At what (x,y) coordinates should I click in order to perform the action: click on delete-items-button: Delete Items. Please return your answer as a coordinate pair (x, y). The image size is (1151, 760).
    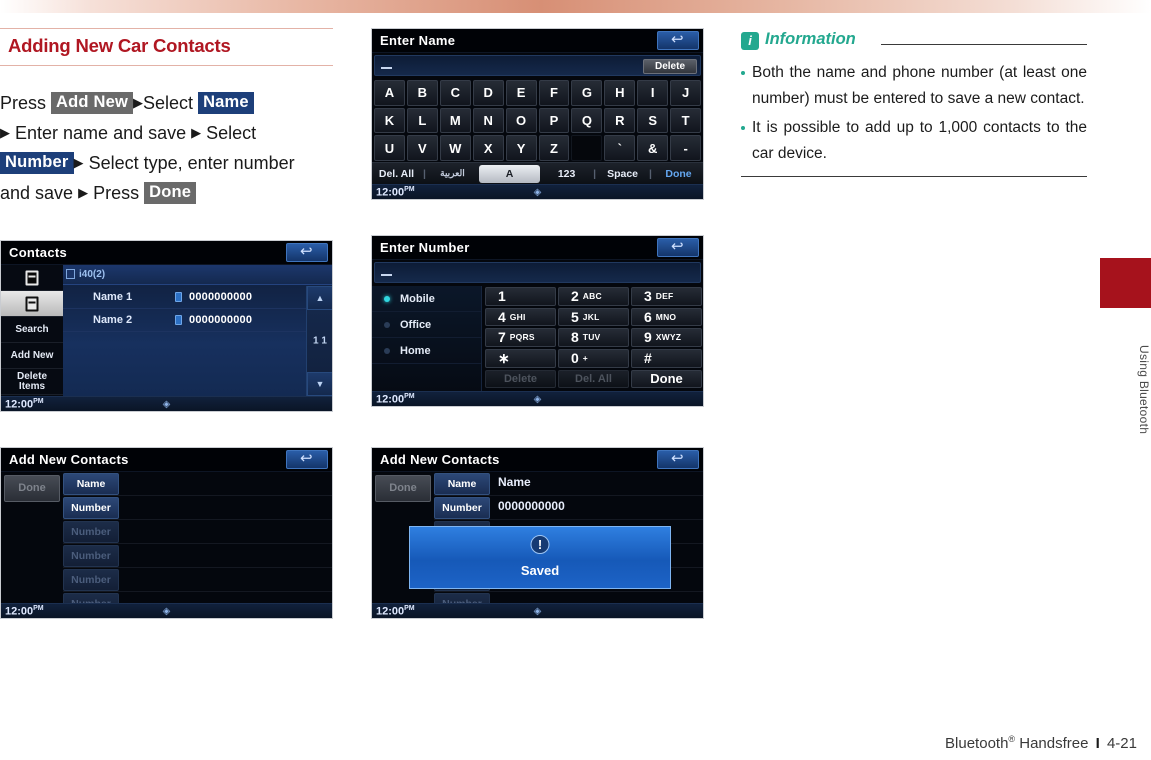
    Looking at the image, I should click on (32, 382).